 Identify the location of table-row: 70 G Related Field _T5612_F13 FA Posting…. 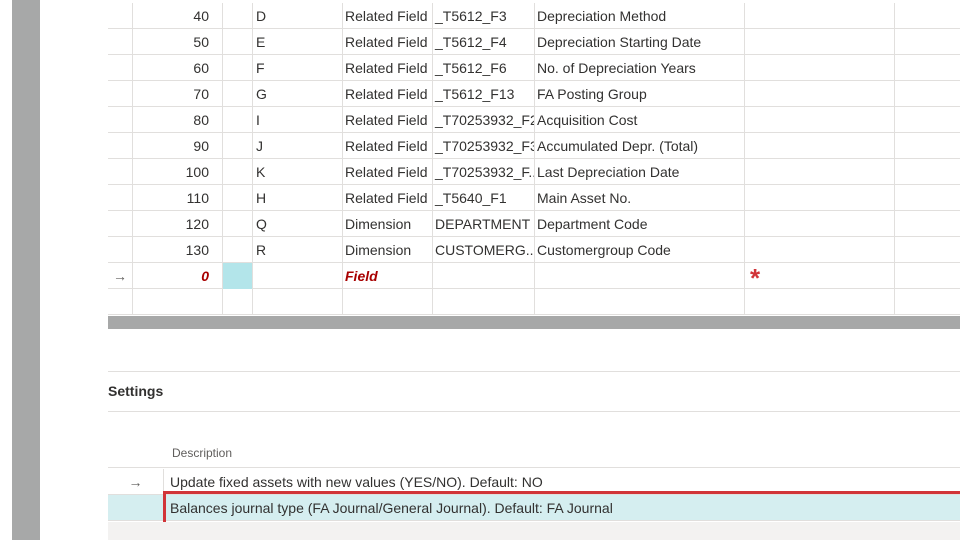
(534, 94).